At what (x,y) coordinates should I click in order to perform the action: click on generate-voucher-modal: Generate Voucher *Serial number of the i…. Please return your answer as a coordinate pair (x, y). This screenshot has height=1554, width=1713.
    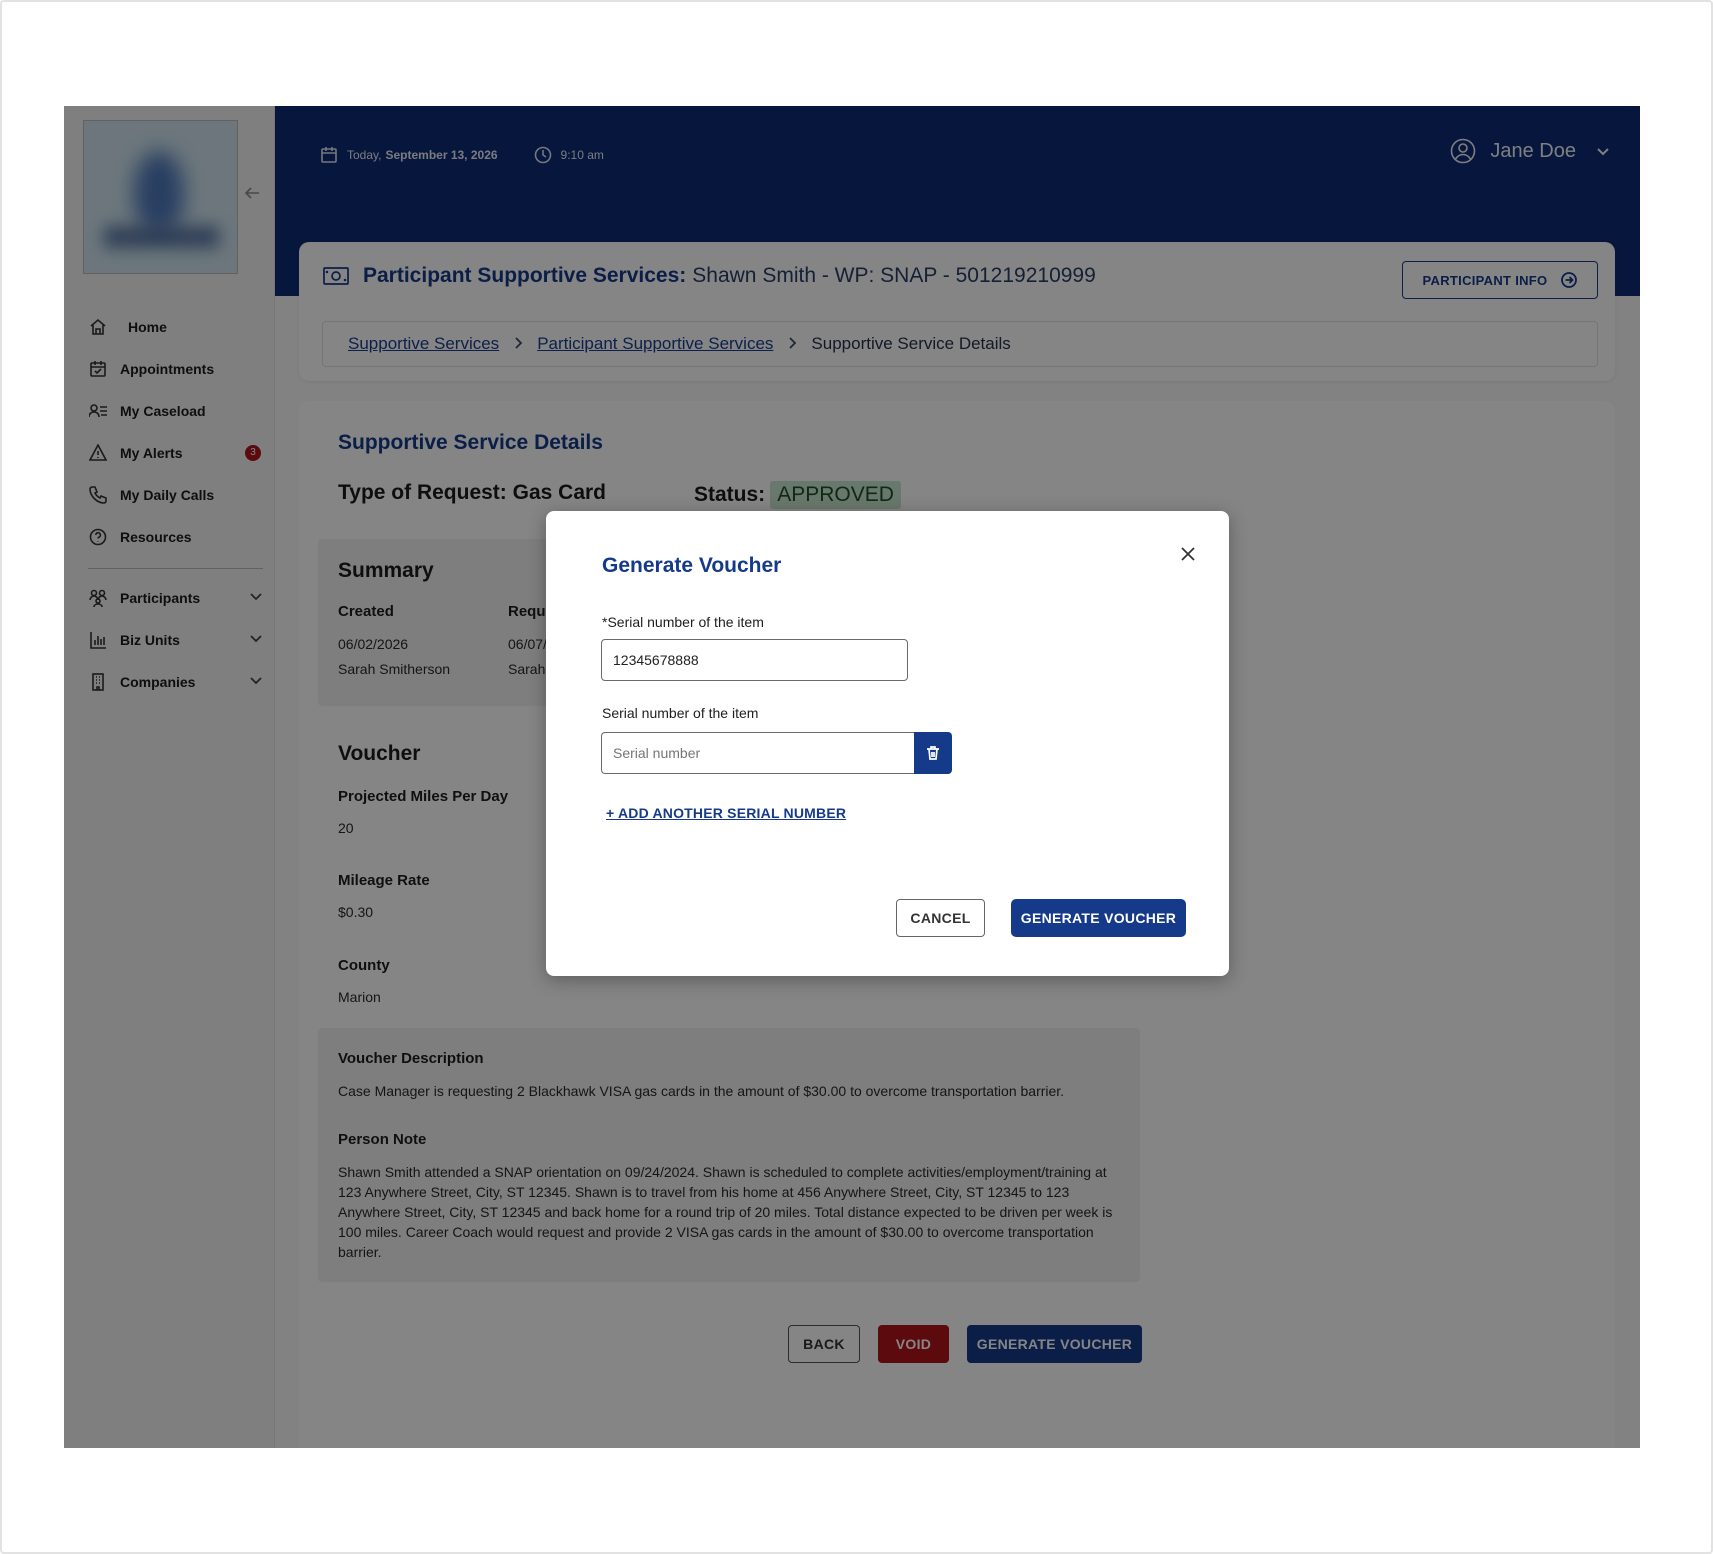
    Looking at the image, I should click on (887, 743).